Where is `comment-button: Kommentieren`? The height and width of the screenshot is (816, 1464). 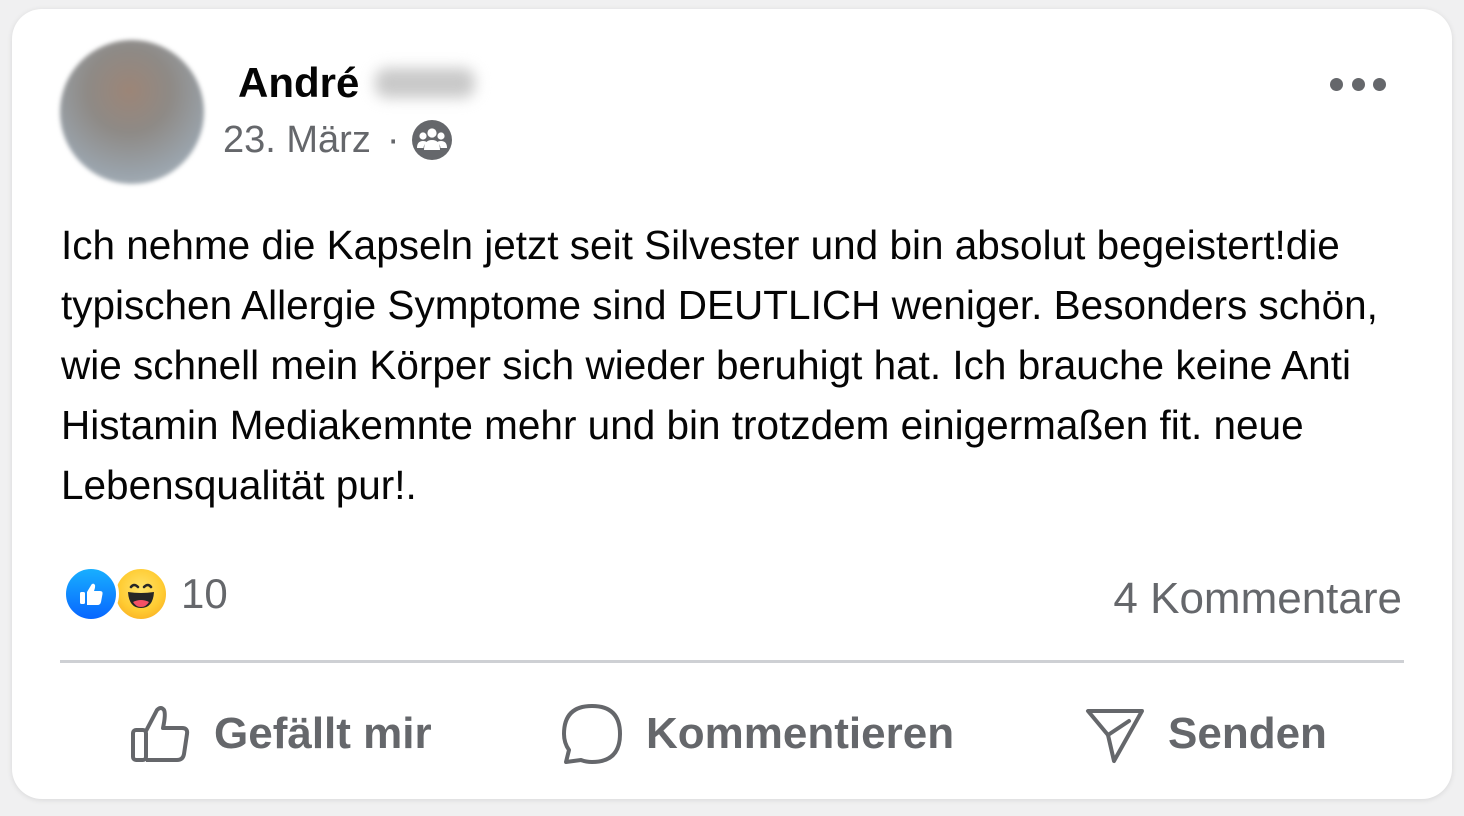 comment-button: Kommentieren is located at coordinates (757, 734).